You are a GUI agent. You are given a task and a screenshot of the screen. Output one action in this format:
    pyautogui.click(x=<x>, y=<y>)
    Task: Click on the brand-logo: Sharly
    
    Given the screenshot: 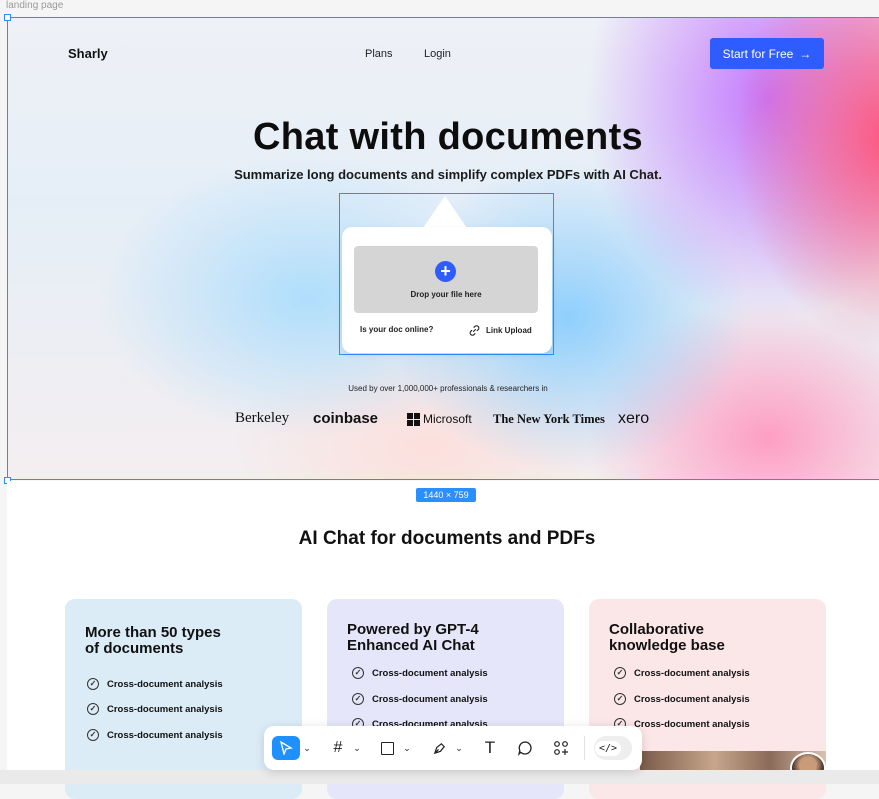 What is the action you would take?
    pyautogui.click(x=88, y=53)
    